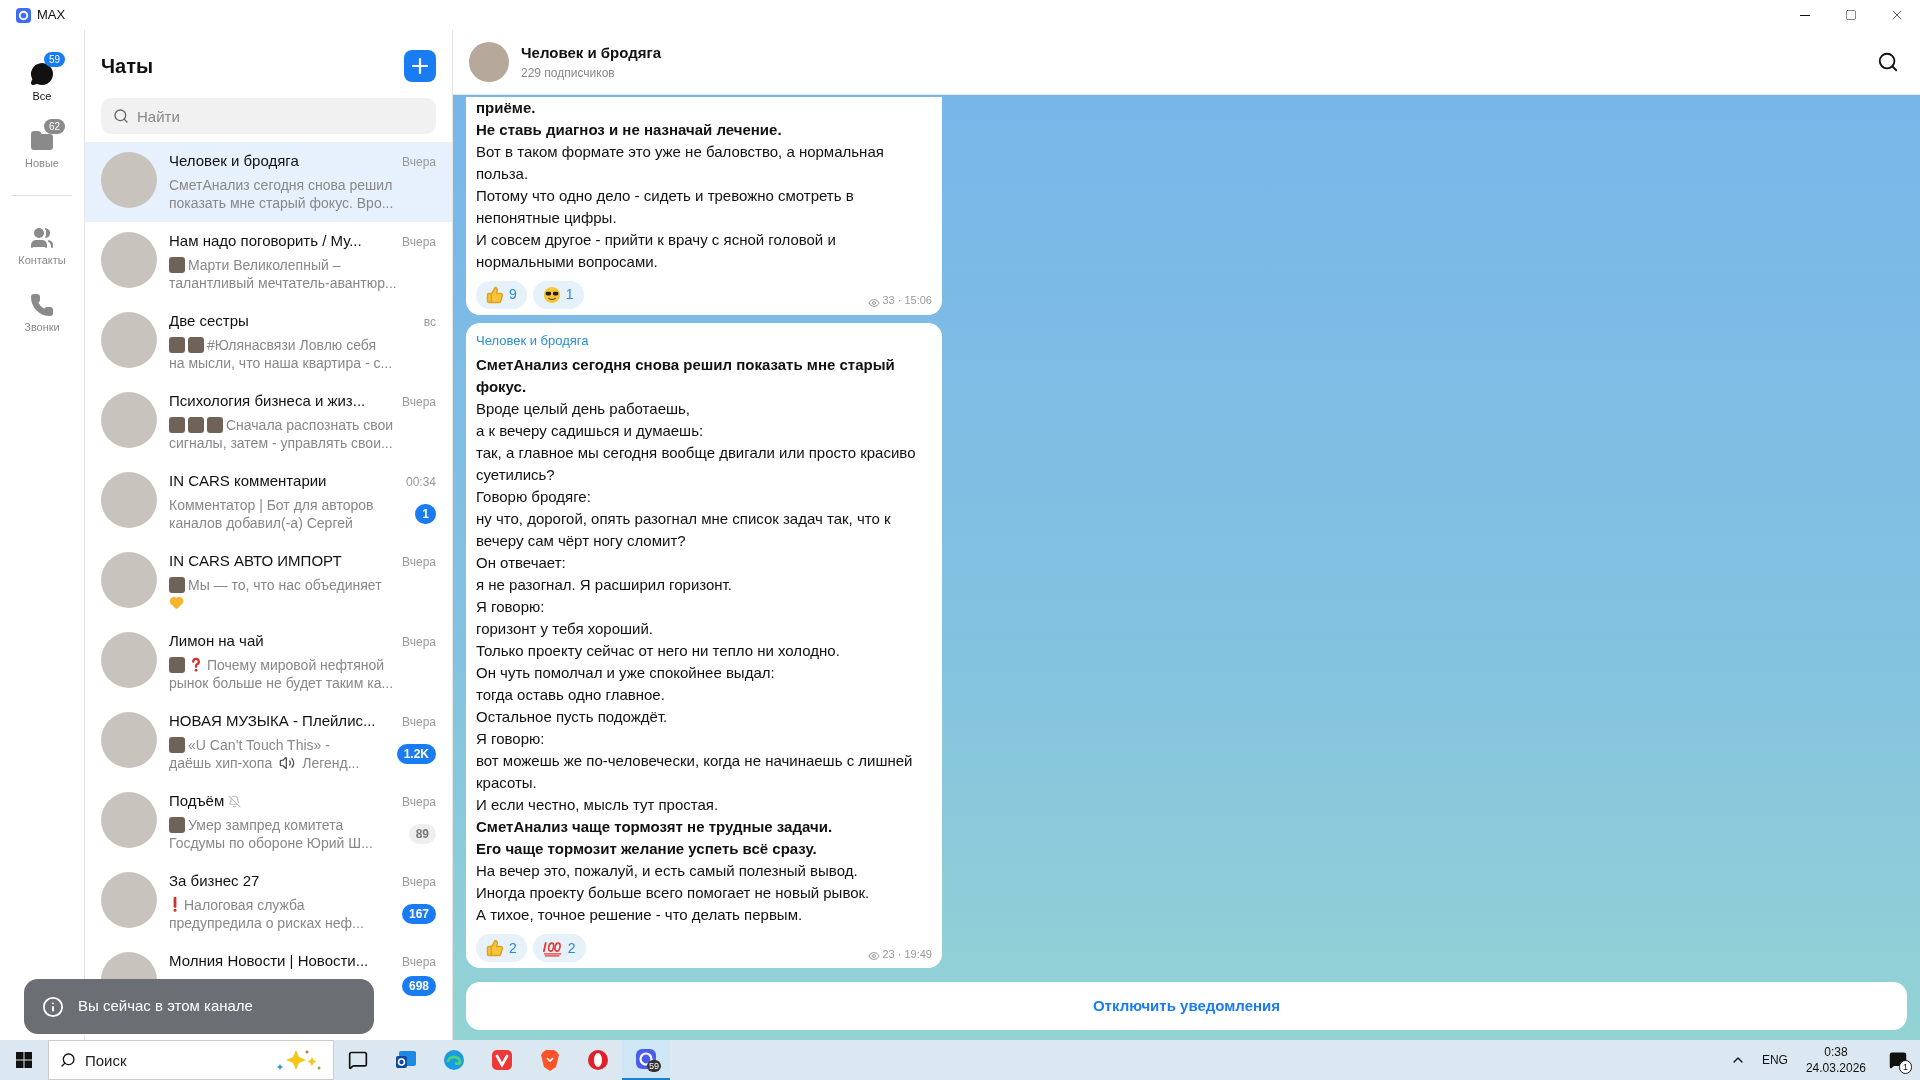 The image size is (1920, 1080). I want to click on chat-item: НОВАЯ МУЗЫКА - Плейлис... Вчера «U Can’t Touch This» - даёшь хип-хопа Легенд... 1.2K, so click(268, 742).